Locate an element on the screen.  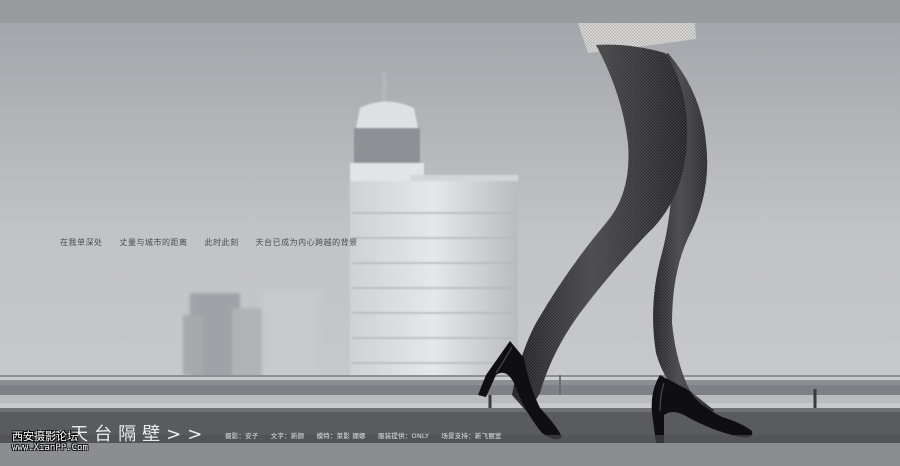
watermark-url: www.XianPP.Com is located at coordinates (50, 448).